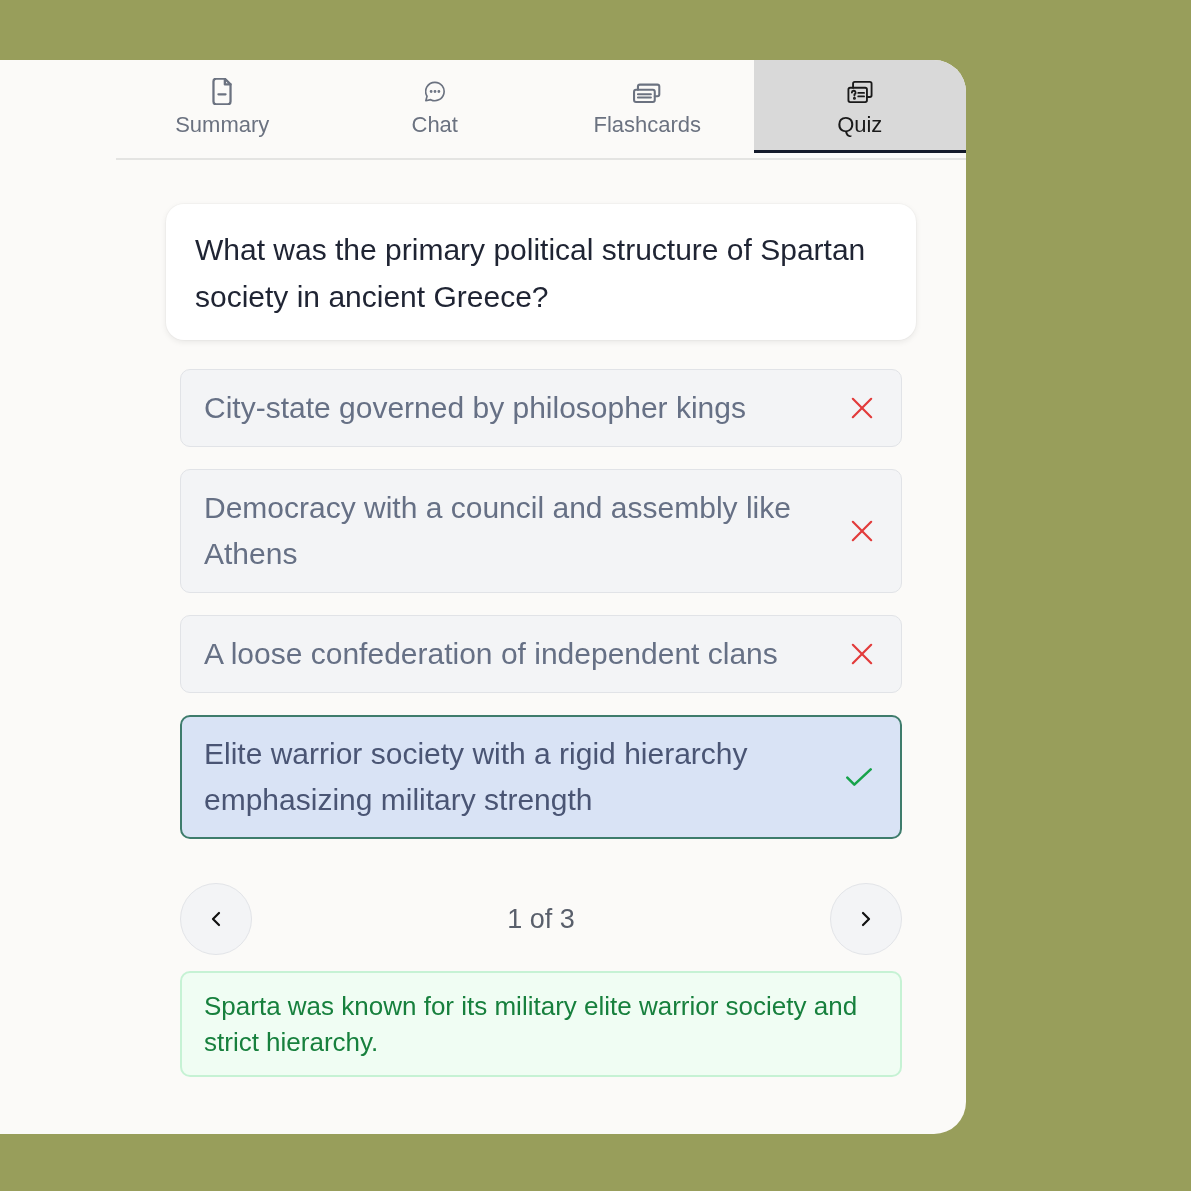 Image resolution: width=1191 pixels, height=1191 pixels. Describe the element at coordinates (541, 919) in the screenshot. I see `page-counter: 1 of 3` at that location.